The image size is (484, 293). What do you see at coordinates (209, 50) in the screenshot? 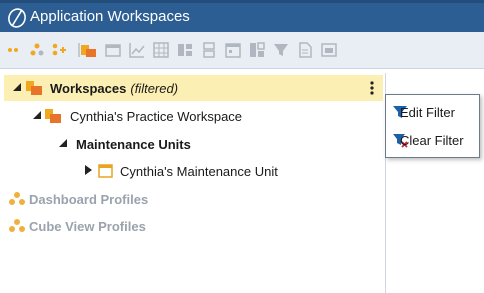
I see `split-icon` at bounding box center [209, 50].